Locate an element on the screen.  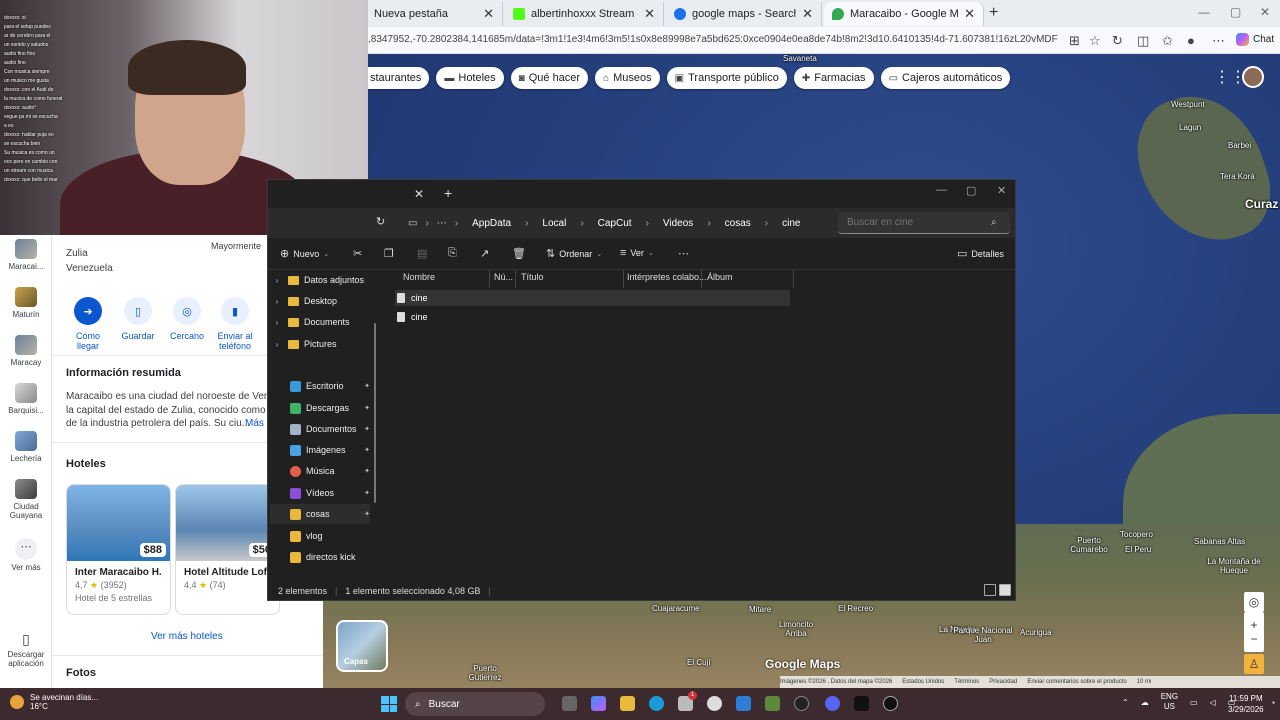
quick-access-imagenes: Imágenes ✦ is located at coordinates (320, 450).